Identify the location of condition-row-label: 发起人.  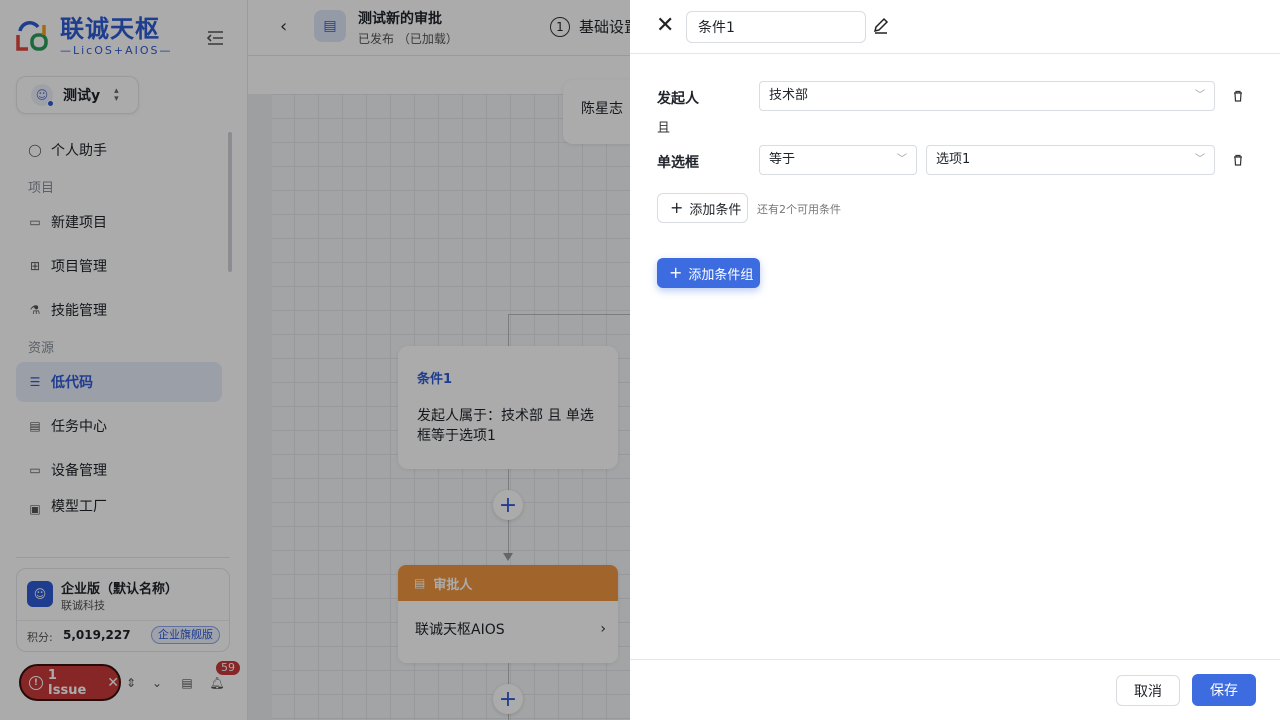
(678, 99).